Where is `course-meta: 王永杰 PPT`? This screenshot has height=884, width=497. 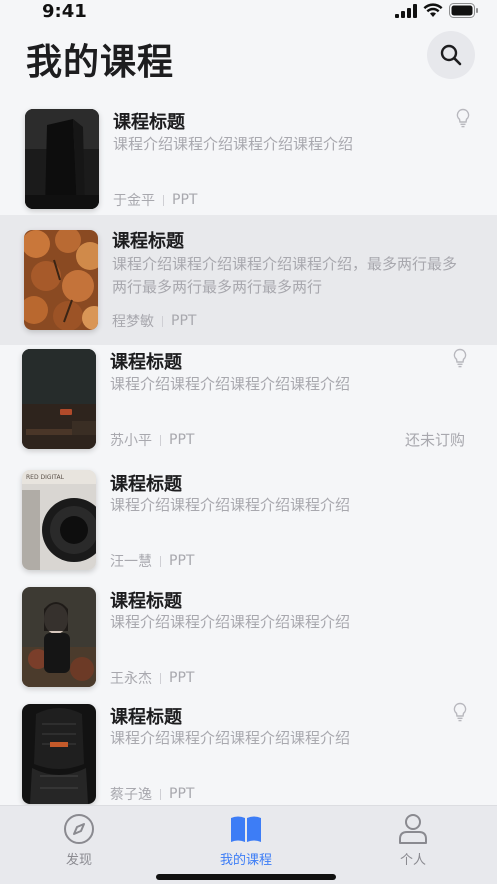 course-meta: 王永杰 PPT is located at coordinates (152, 678).